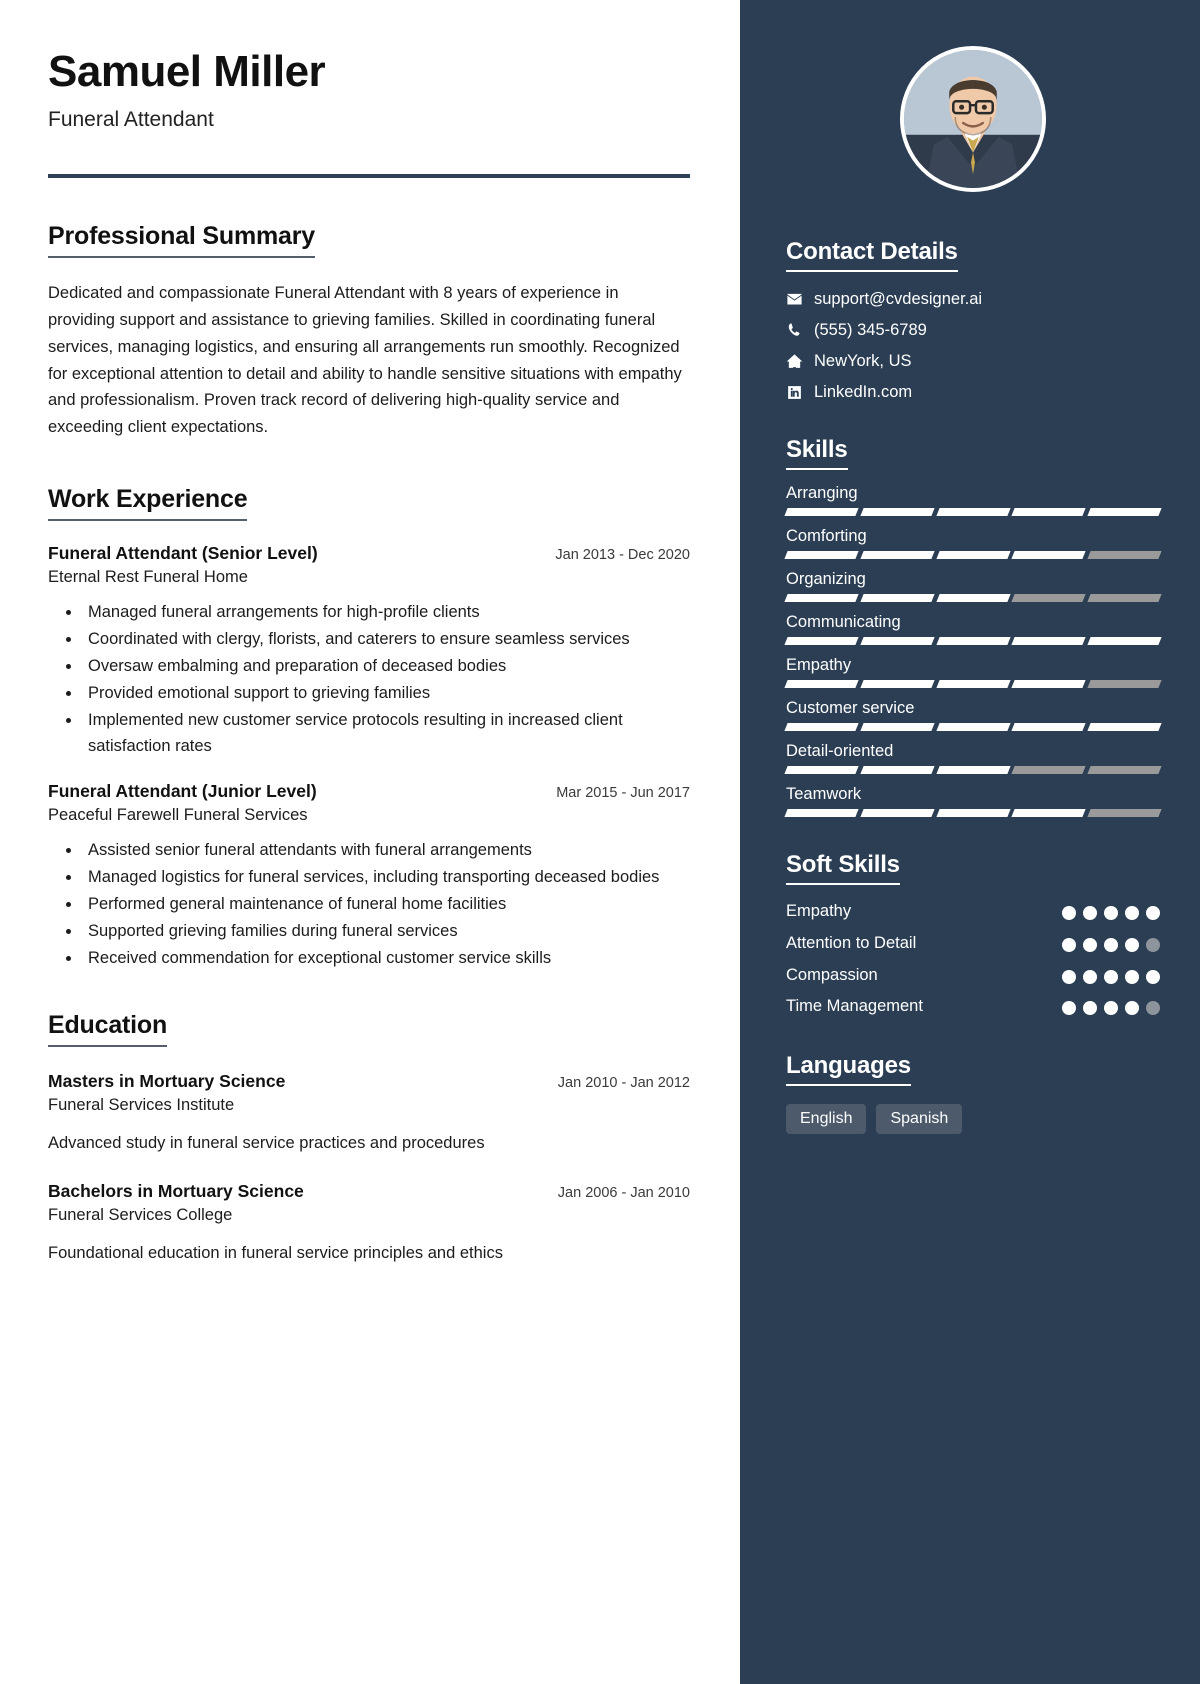 This screenshot has height=1684, width=1200. Describe the element at coordinates (973, 392) in the screenshot. I see `contact-item-linkedin: LinkedIn.com` at that location.